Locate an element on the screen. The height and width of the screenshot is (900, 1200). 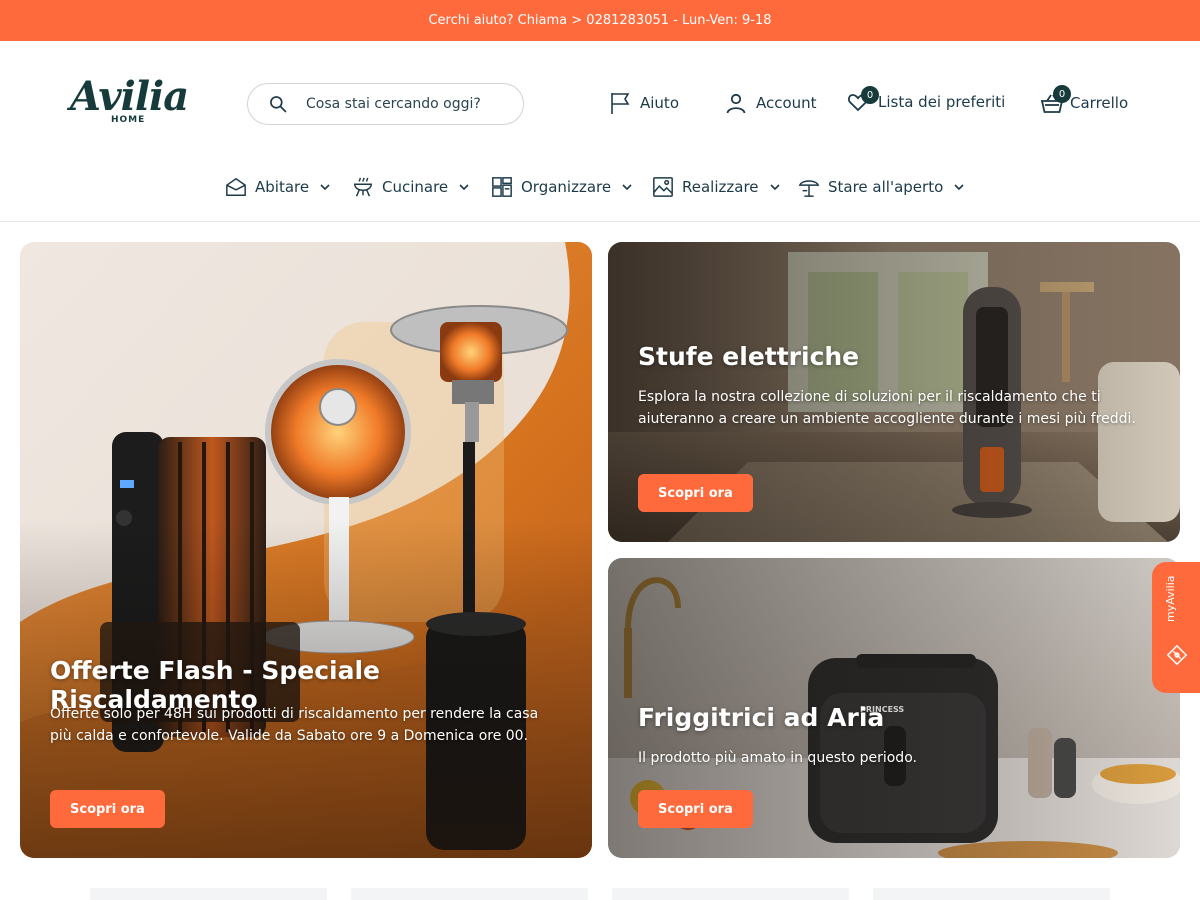
myavilia-label: myAvilia is located at coordinates (1170, 598).